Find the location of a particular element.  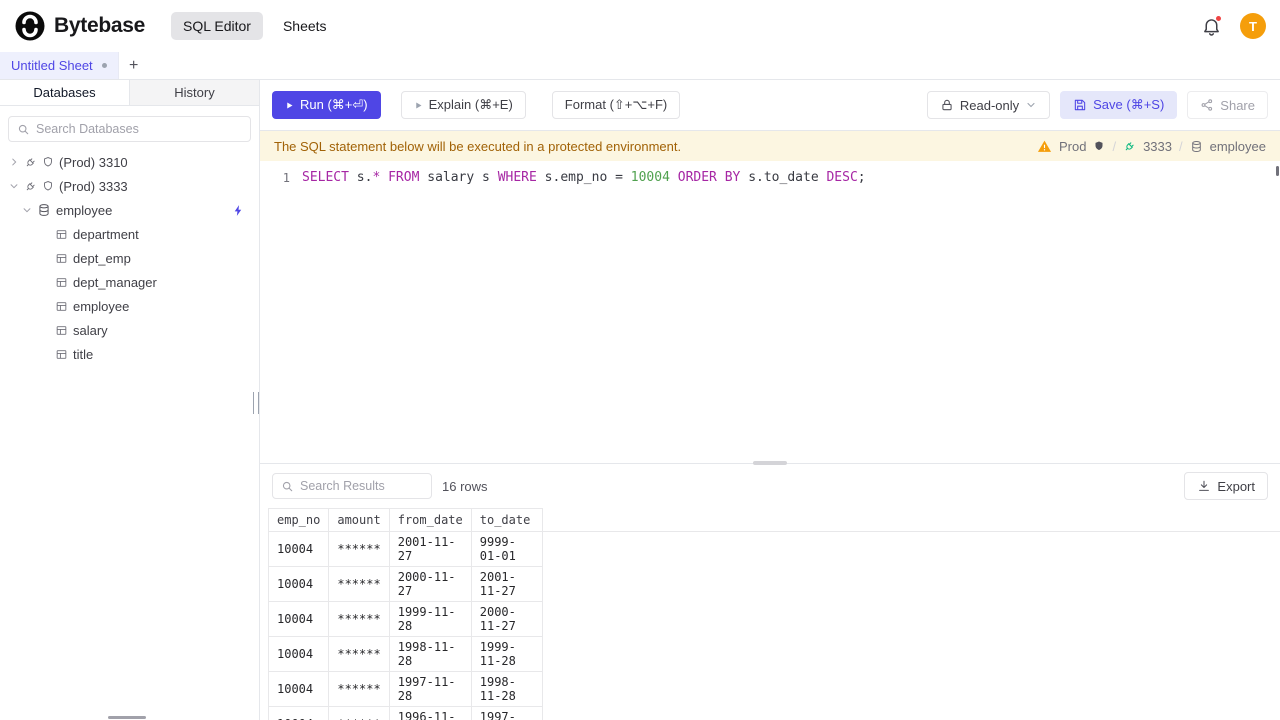

notification-bell-icon is located at coordinates (1211, 25).